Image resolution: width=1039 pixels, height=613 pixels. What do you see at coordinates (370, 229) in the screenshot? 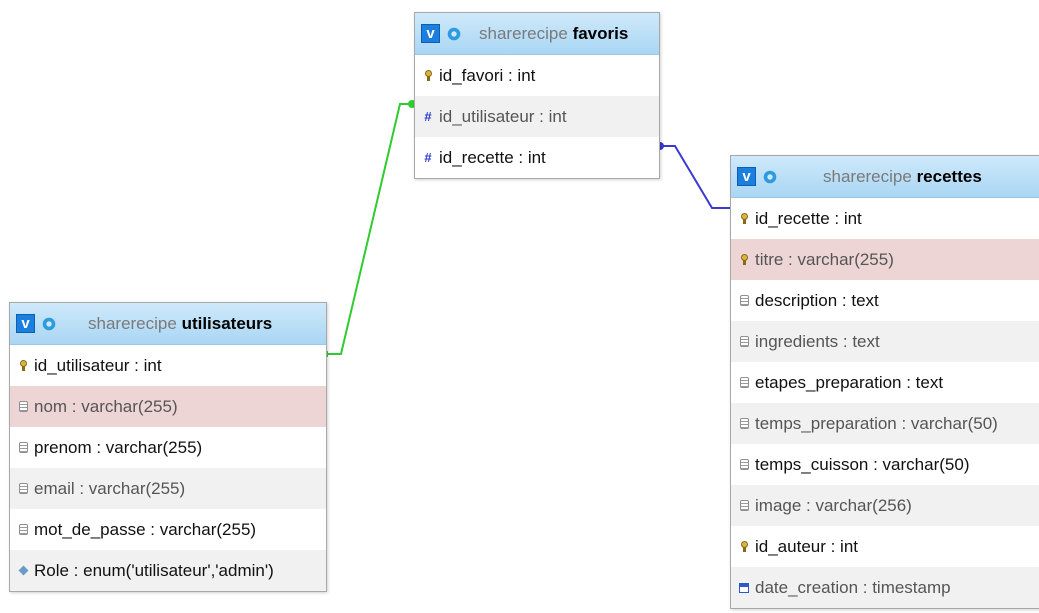
I see `relation-utilisateur-favoris` at bounding box center [370, 229].